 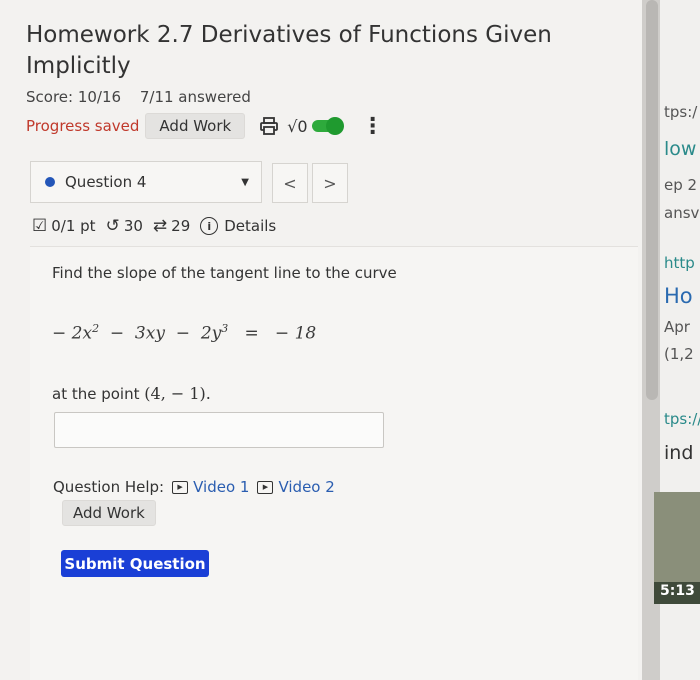 I want to click on help-add-work-button: Add Work, so click(x=109, y=513).